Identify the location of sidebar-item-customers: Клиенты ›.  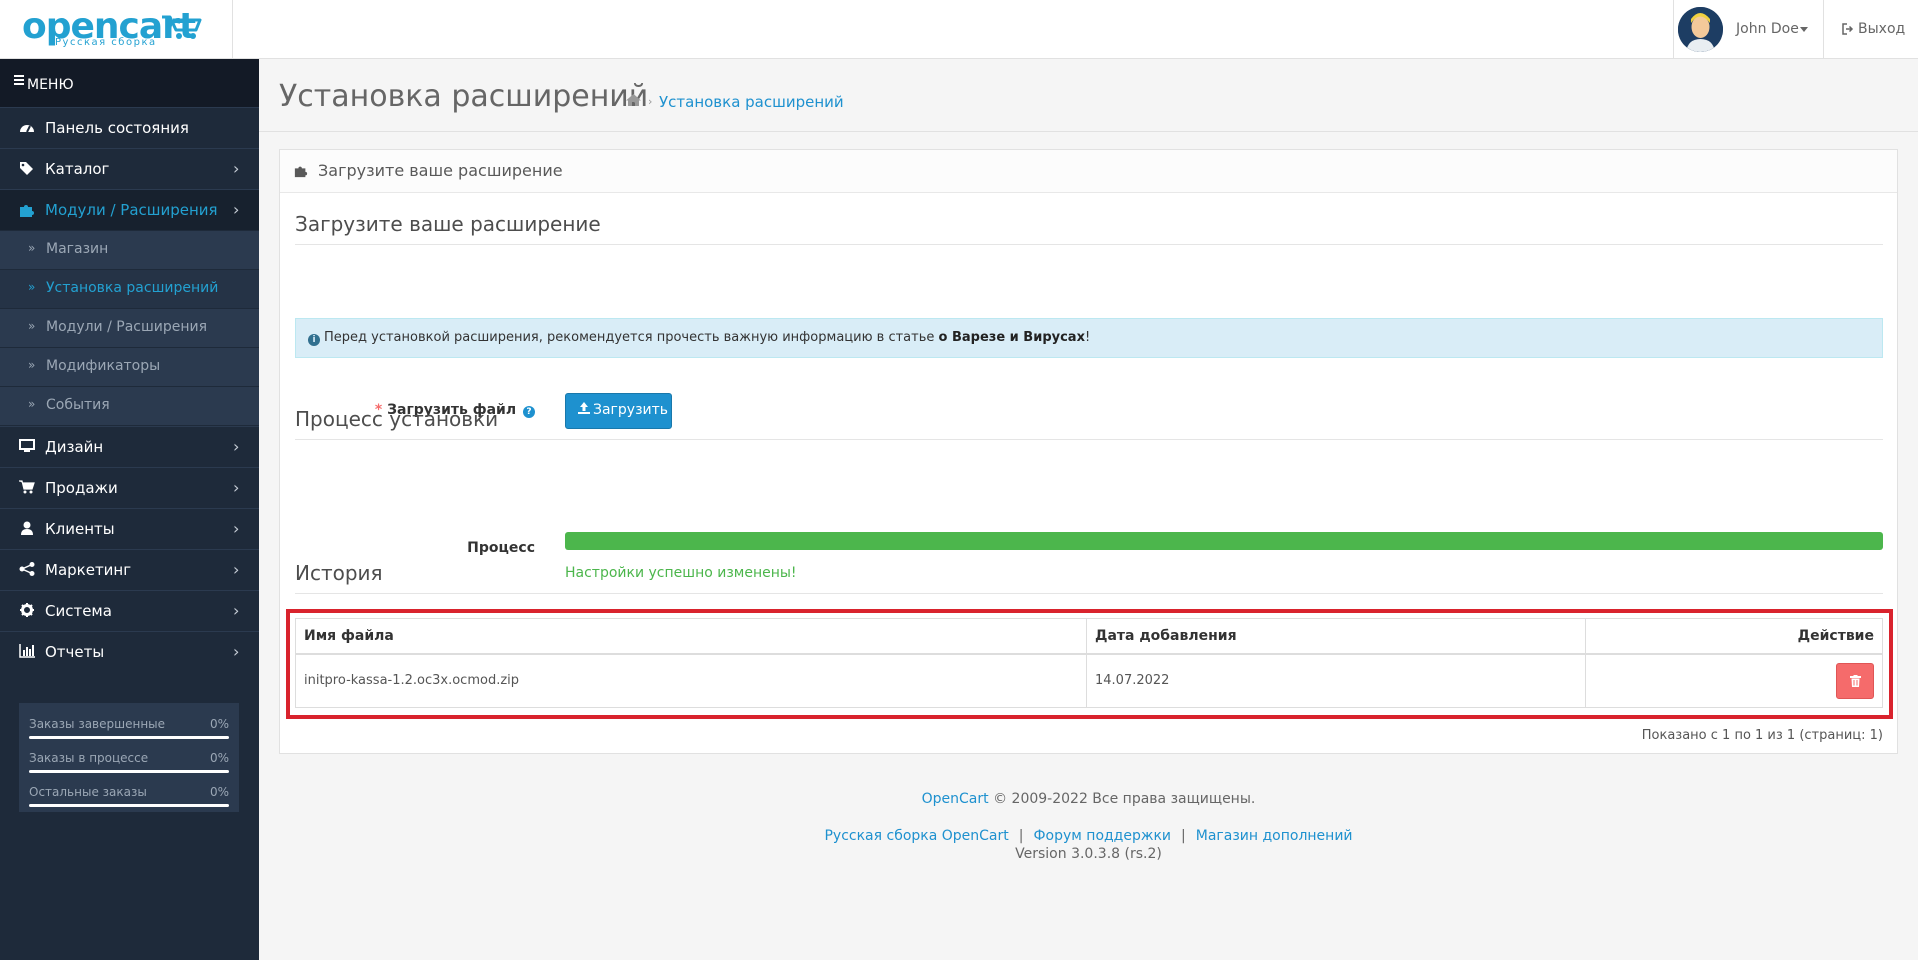
(129, 528).